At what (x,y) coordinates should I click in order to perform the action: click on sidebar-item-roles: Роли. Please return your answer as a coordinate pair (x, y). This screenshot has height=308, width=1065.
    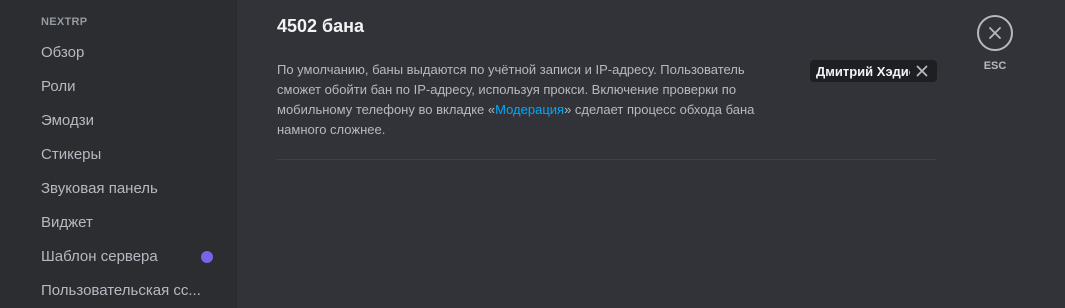
    Looking at the image, I should click on (128, 87).